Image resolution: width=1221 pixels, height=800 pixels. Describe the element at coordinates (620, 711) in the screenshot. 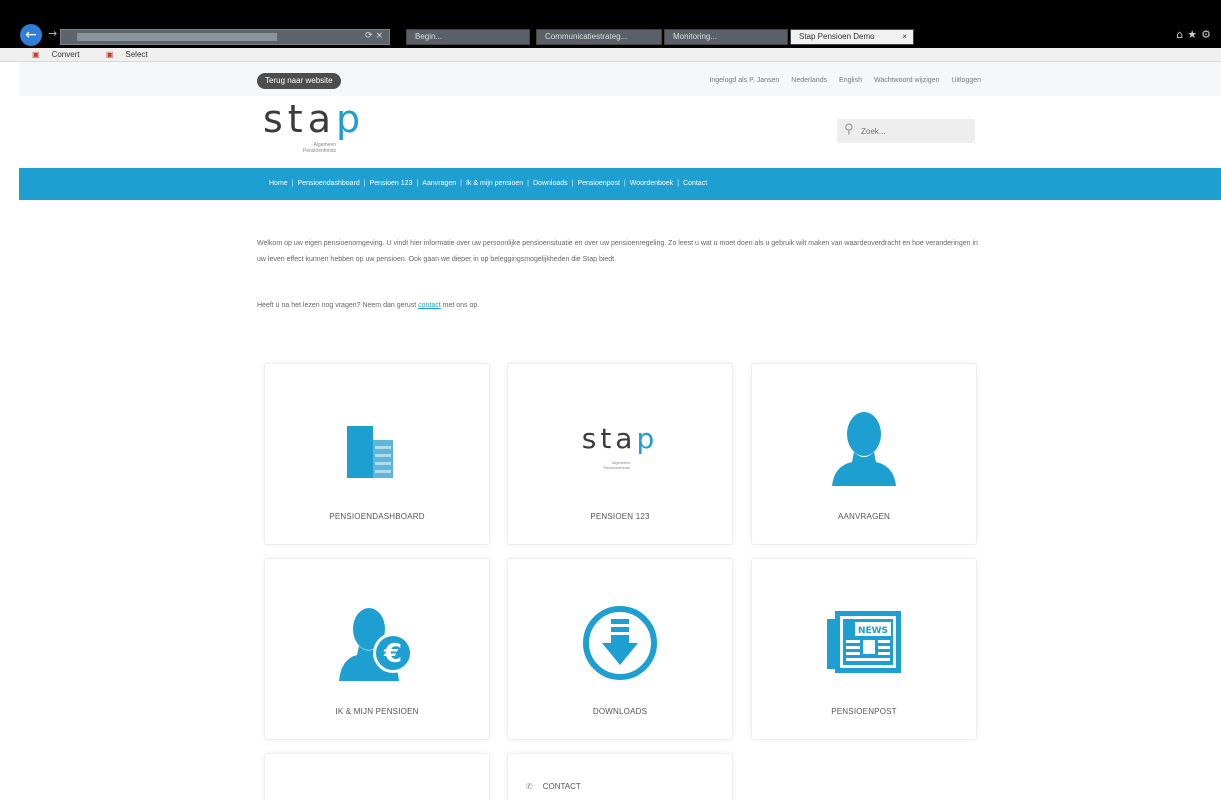

I see `tile-label: DOWNLOADS` at that location.